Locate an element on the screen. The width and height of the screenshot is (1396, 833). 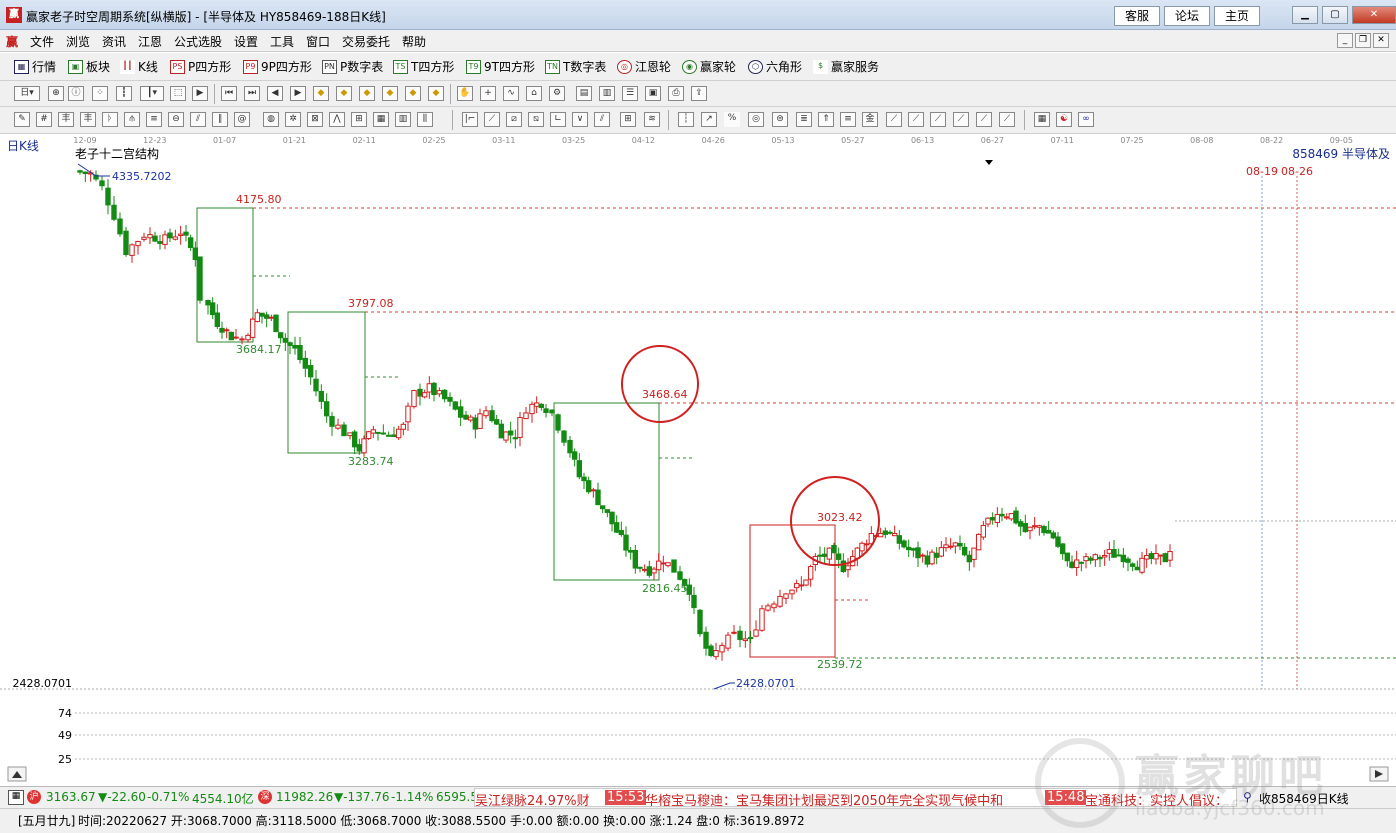
gann-fan-icon: ⫽ is located at coordinates (198, 119).